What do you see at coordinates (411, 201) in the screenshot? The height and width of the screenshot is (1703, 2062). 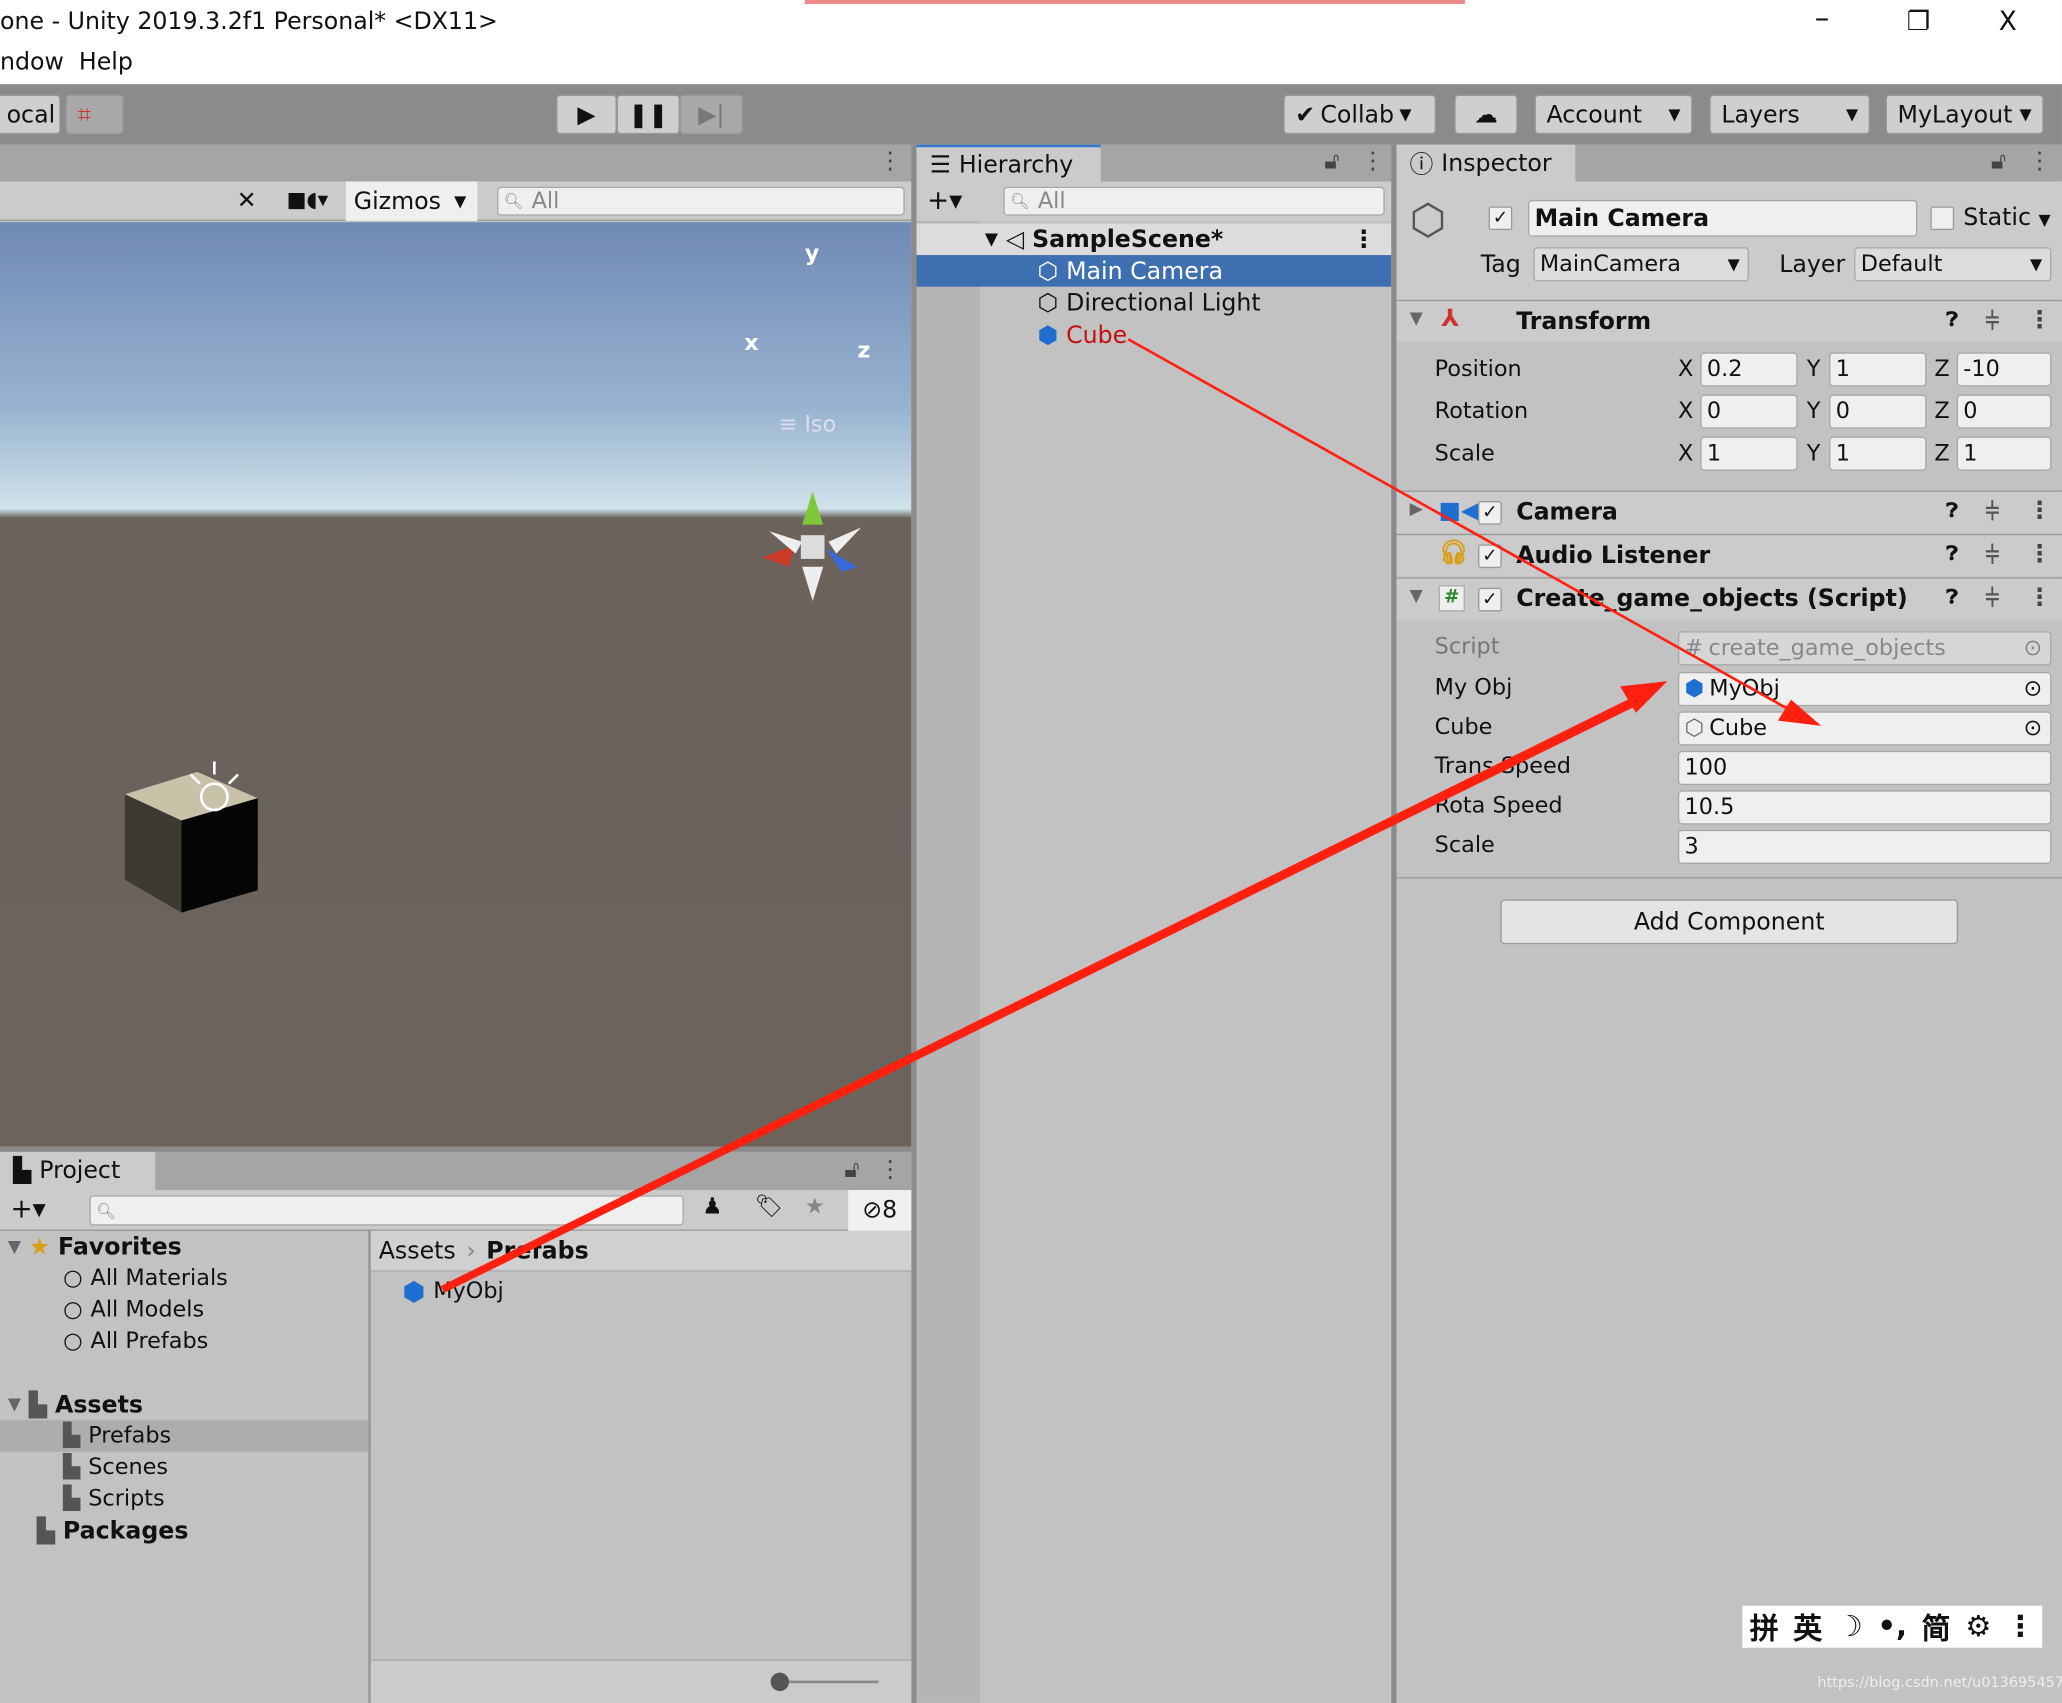 I see `gizmos-dropdown: Gizmos ▼` at bounding box center [411, 201].